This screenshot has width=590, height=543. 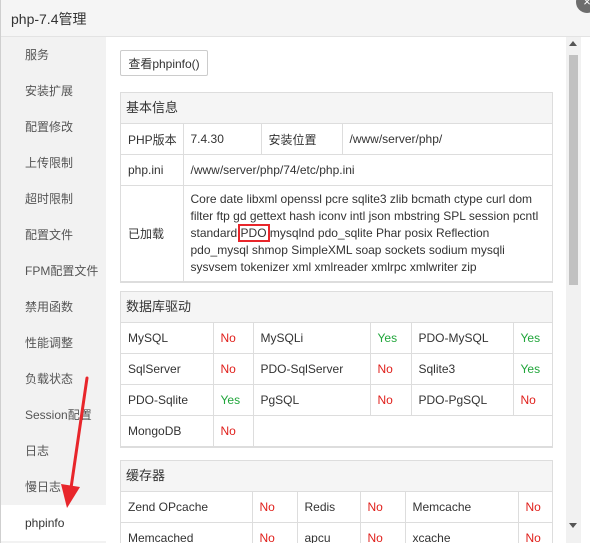 I want to click on sidebar-item-disabled-functions: 禁用函数, so click(x=53, y=307).